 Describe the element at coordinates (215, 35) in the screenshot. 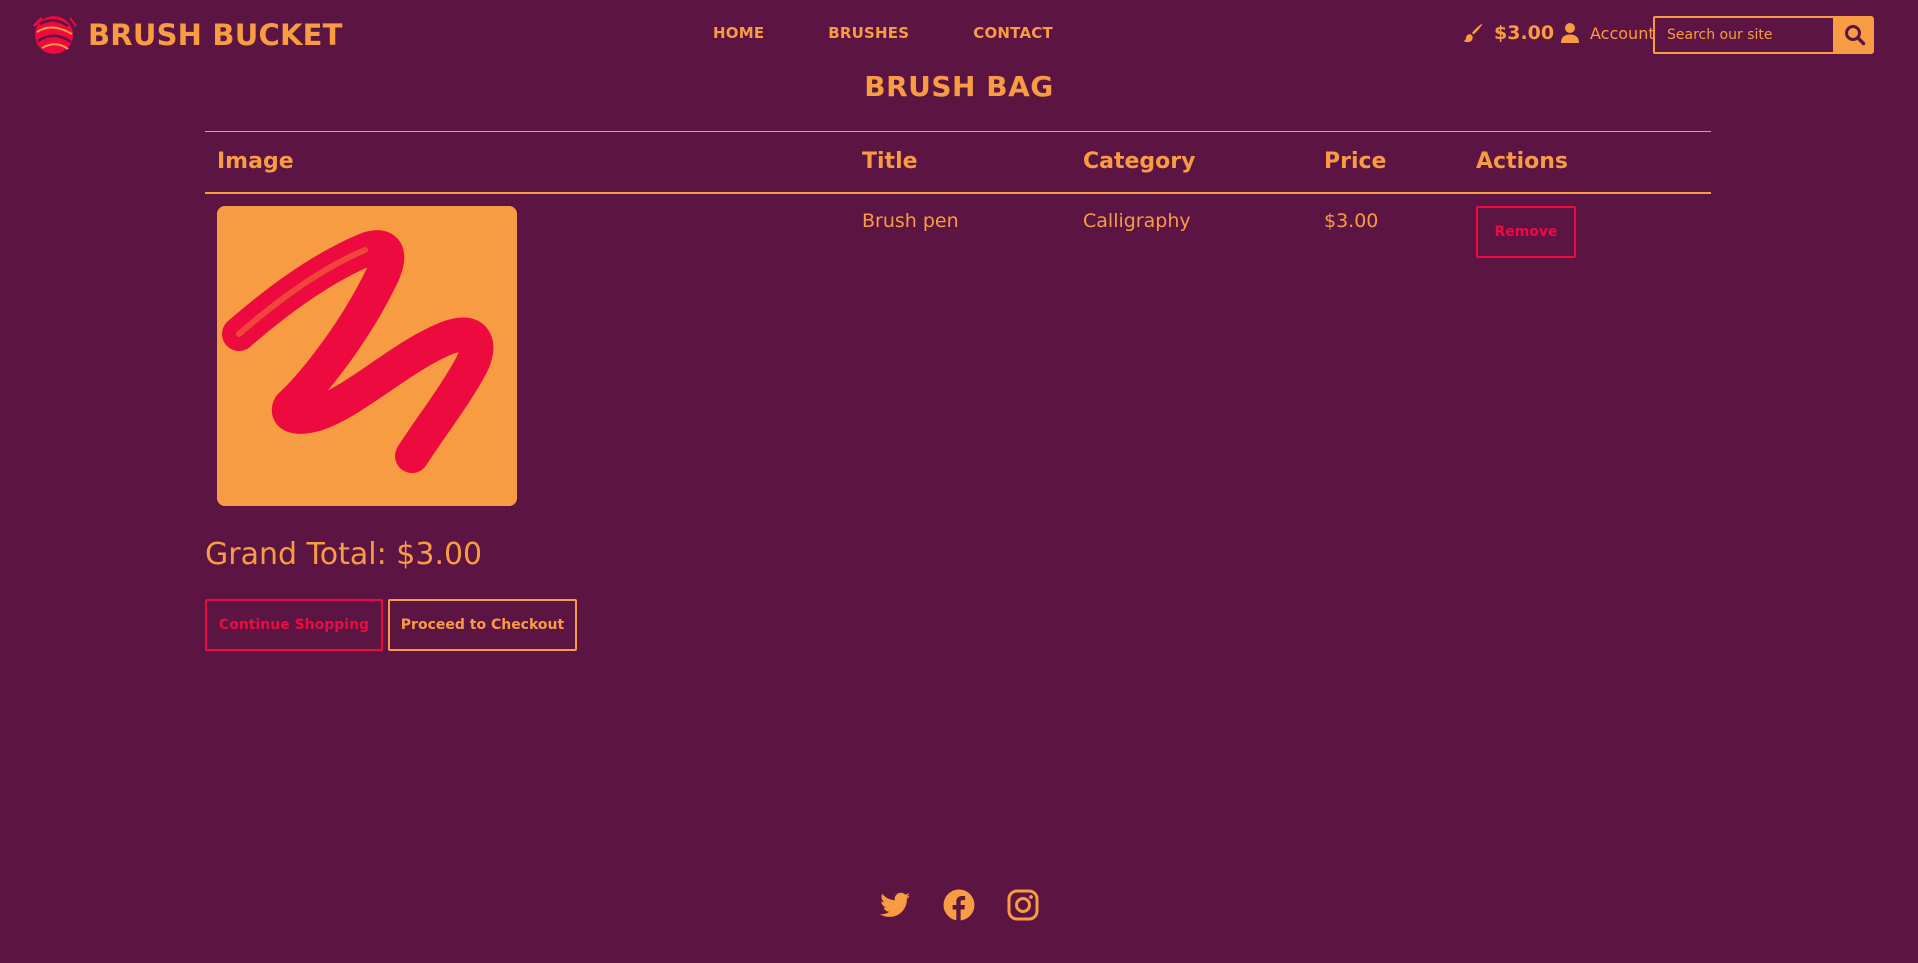

I see `logo-text: BRUSH BUCKET` at that location.